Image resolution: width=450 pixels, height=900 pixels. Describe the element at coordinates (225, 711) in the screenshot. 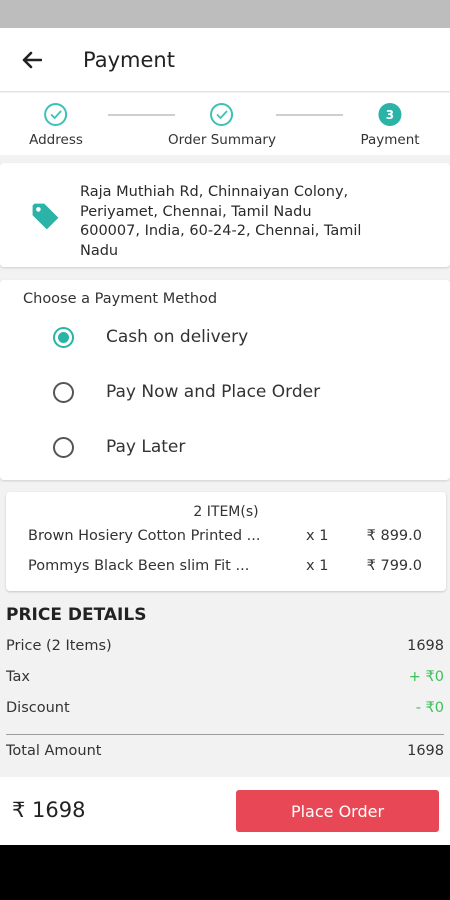

I see `discount-row: Discount - ₹0` at that location.